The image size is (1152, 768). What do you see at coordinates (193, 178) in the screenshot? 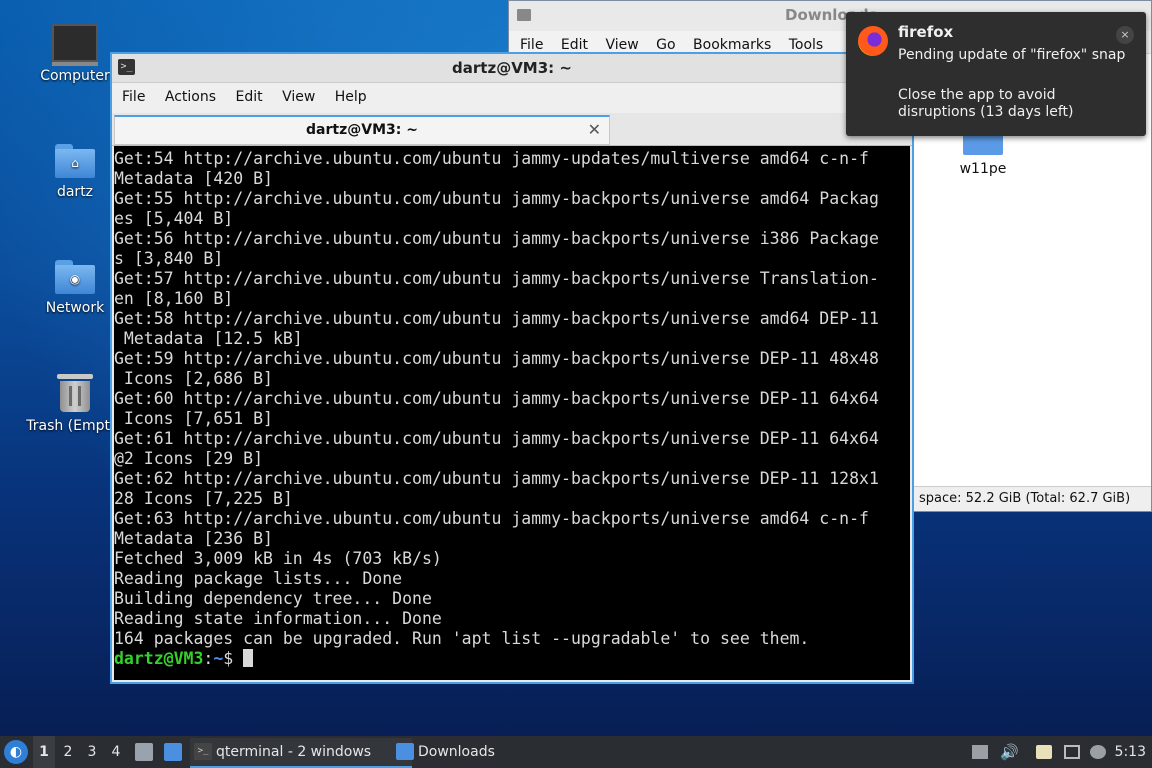
I see `terminal-line: Metadata [420 B]` at bounding box center [193, 178].